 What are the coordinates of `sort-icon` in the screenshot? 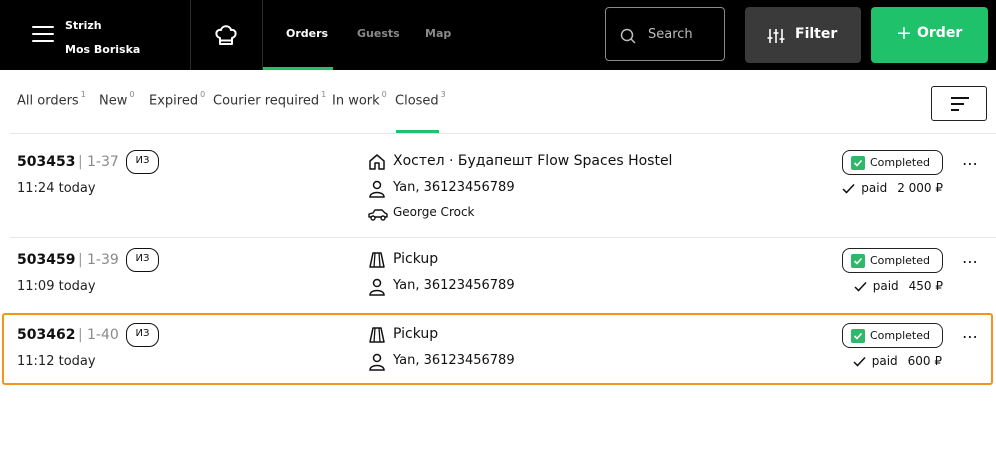 It's located at (960, 98).